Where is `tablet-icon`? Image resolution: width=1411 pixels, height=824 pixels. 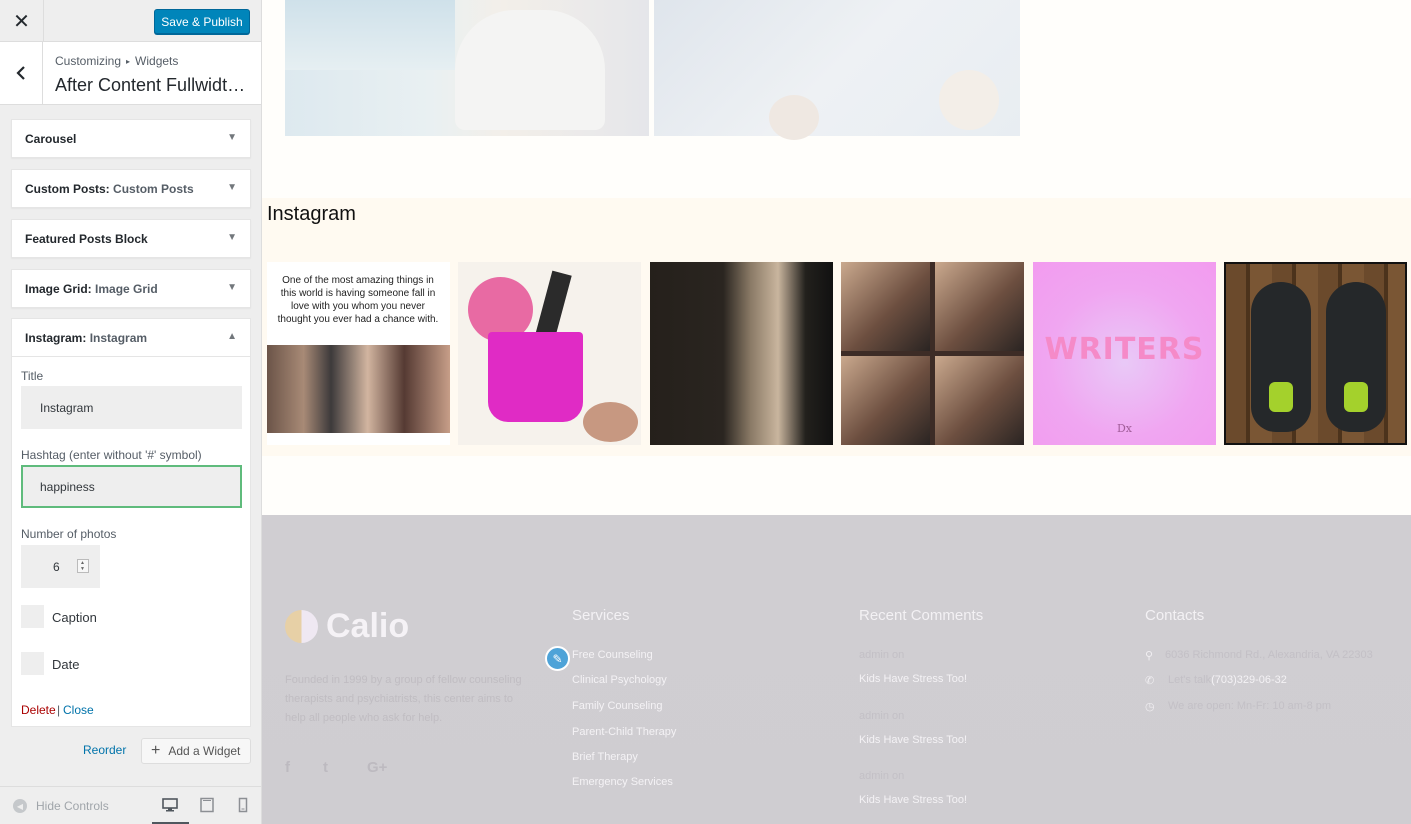
tablet-icon is located at coordinates (207, 805).